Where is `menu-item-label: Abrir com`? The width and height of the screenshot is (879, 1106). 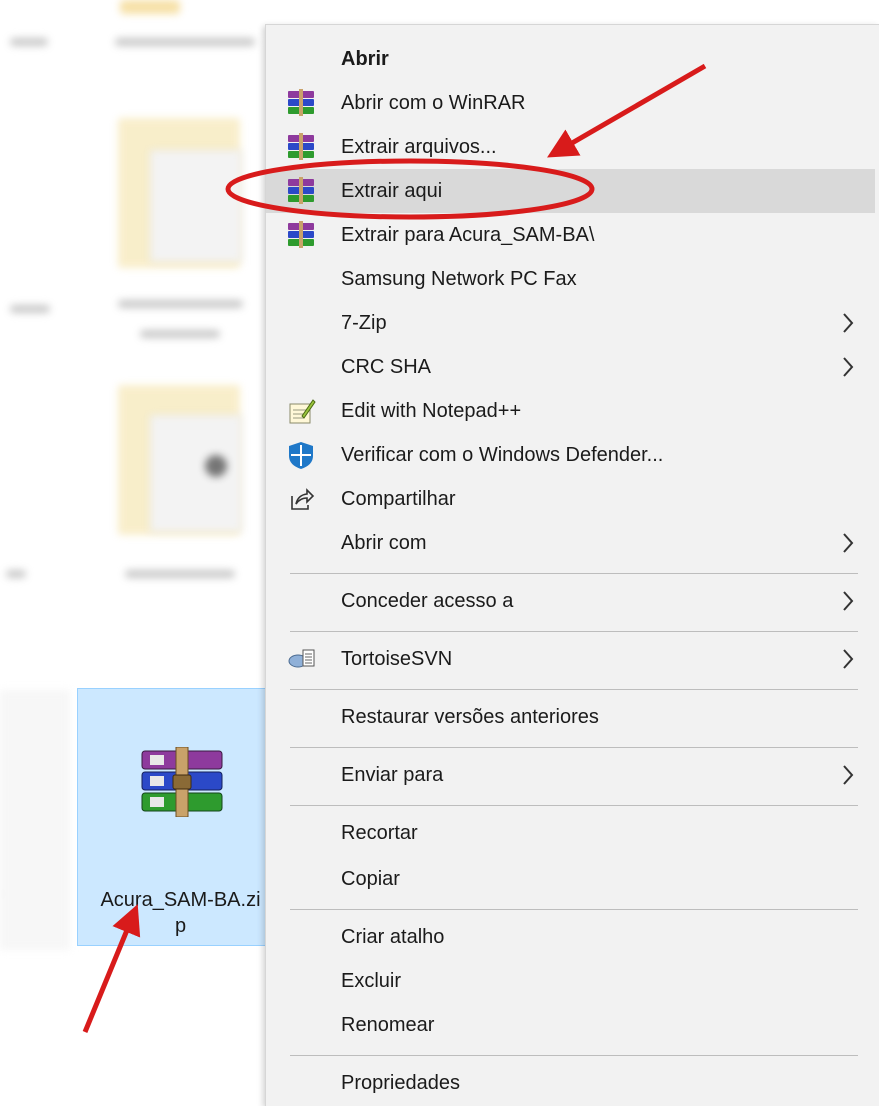
menu-item-label: Abrir com is located at coordinates (384, 542).